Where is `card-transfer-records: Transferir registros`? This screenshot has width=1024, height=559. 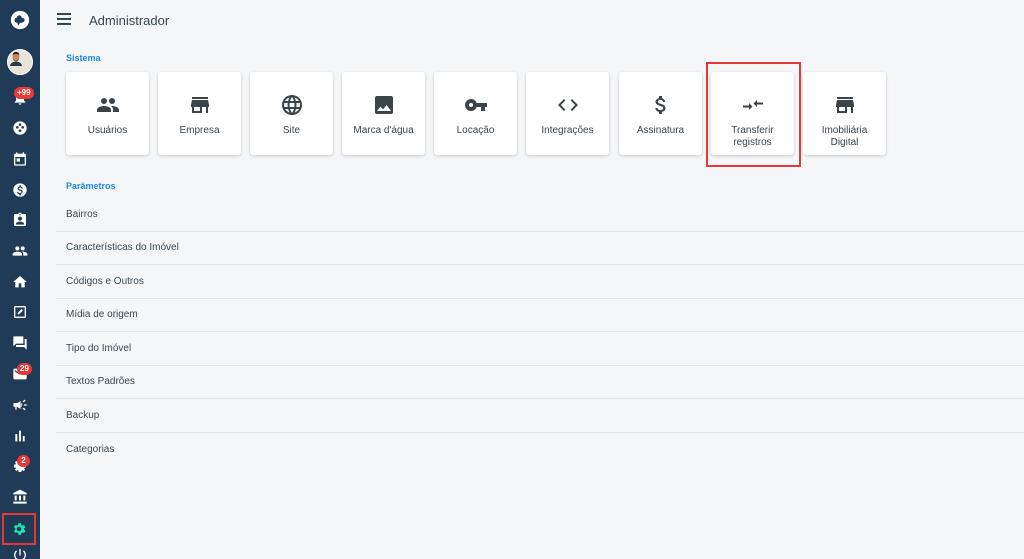 card-transfer-records: Transferir registros is located at coordinates (752, 113).